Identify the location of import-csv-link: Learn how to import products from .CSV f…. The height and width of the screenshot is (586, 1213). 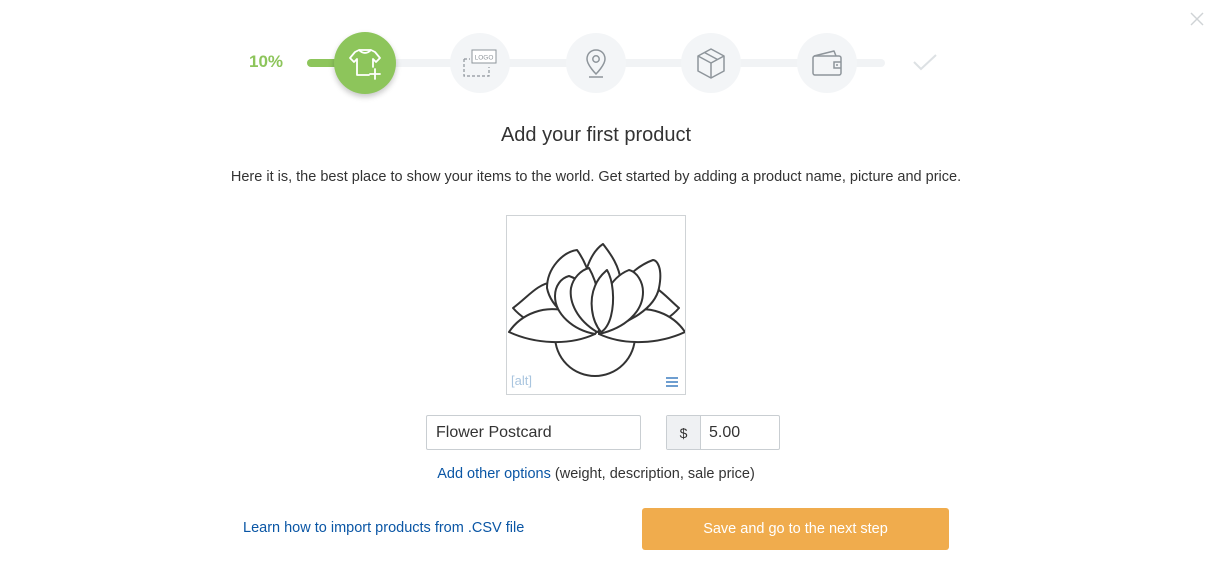
(383, 528).